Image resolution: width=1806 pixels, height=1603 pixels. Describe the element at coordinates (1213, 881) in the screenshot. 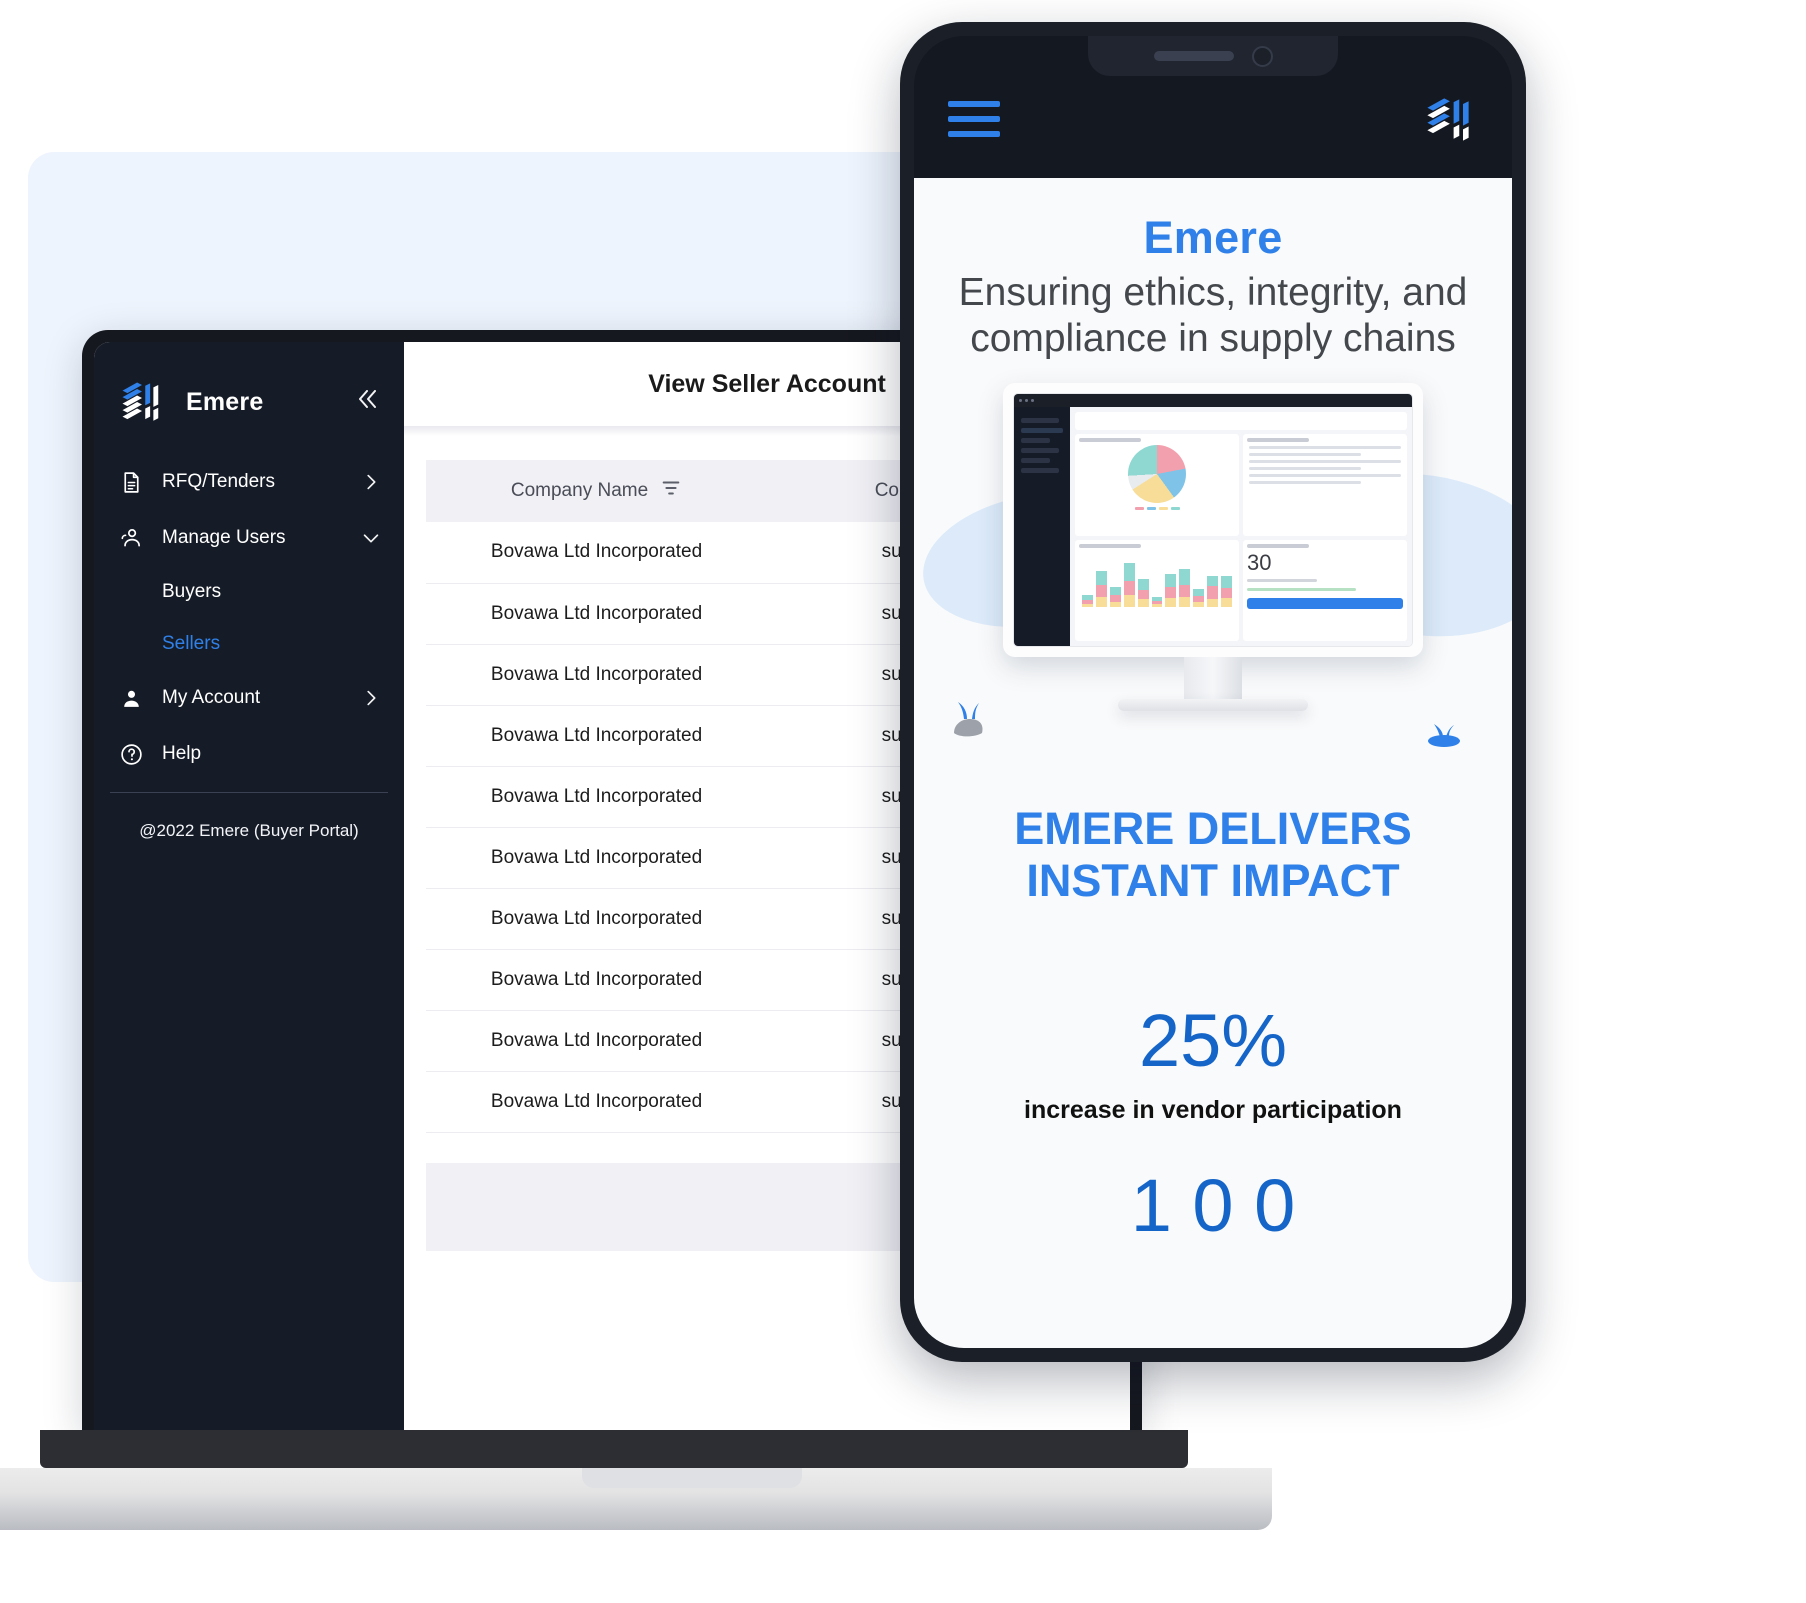

I see `impact-line-2: INSTANT IMPACT` at that location.